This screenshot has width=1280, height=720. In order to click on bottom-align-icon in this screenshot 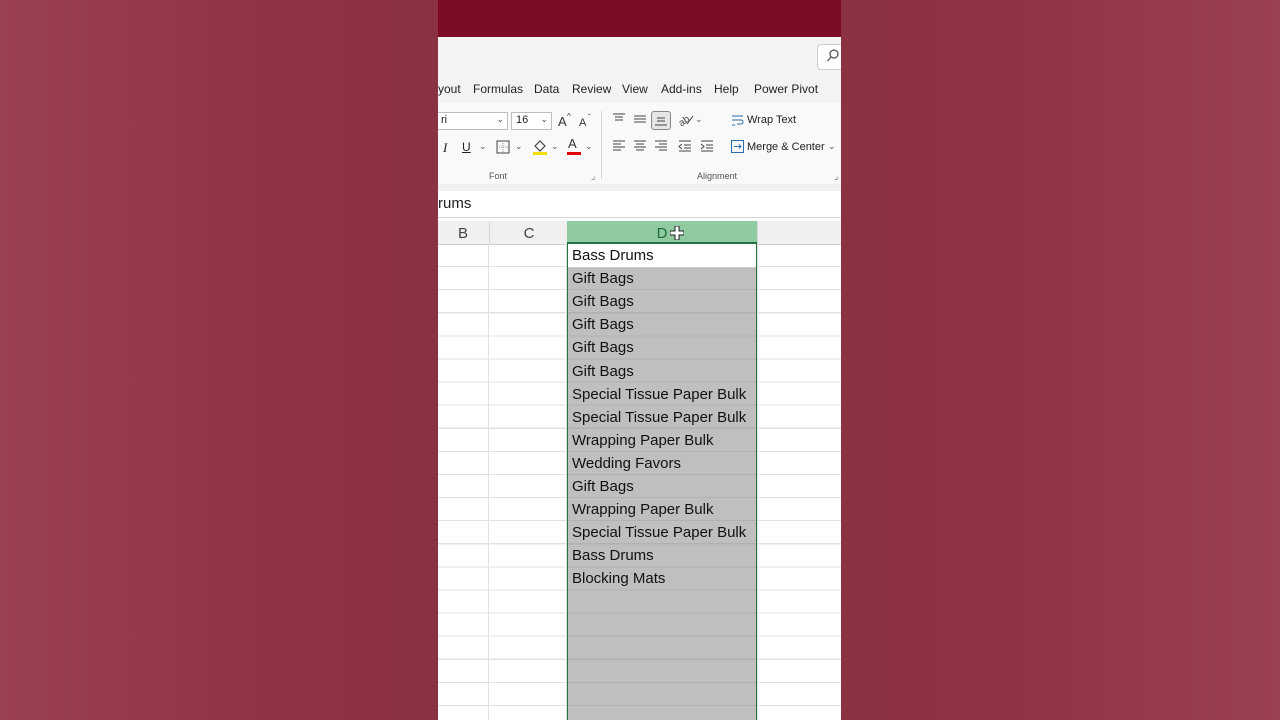, I will do `click(661, 121)`.